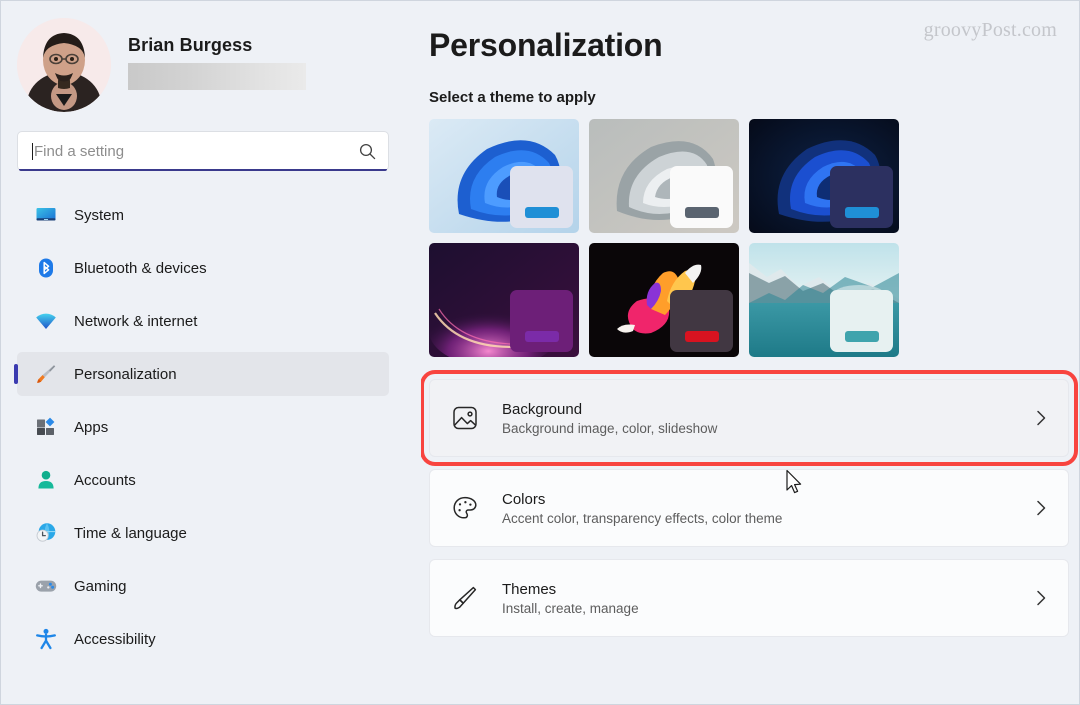 This screenshot has height=705, width=1080. Describe the element at coordinates (542, 409) in the screenshot. I see `settings-row-title: Background` at that location.